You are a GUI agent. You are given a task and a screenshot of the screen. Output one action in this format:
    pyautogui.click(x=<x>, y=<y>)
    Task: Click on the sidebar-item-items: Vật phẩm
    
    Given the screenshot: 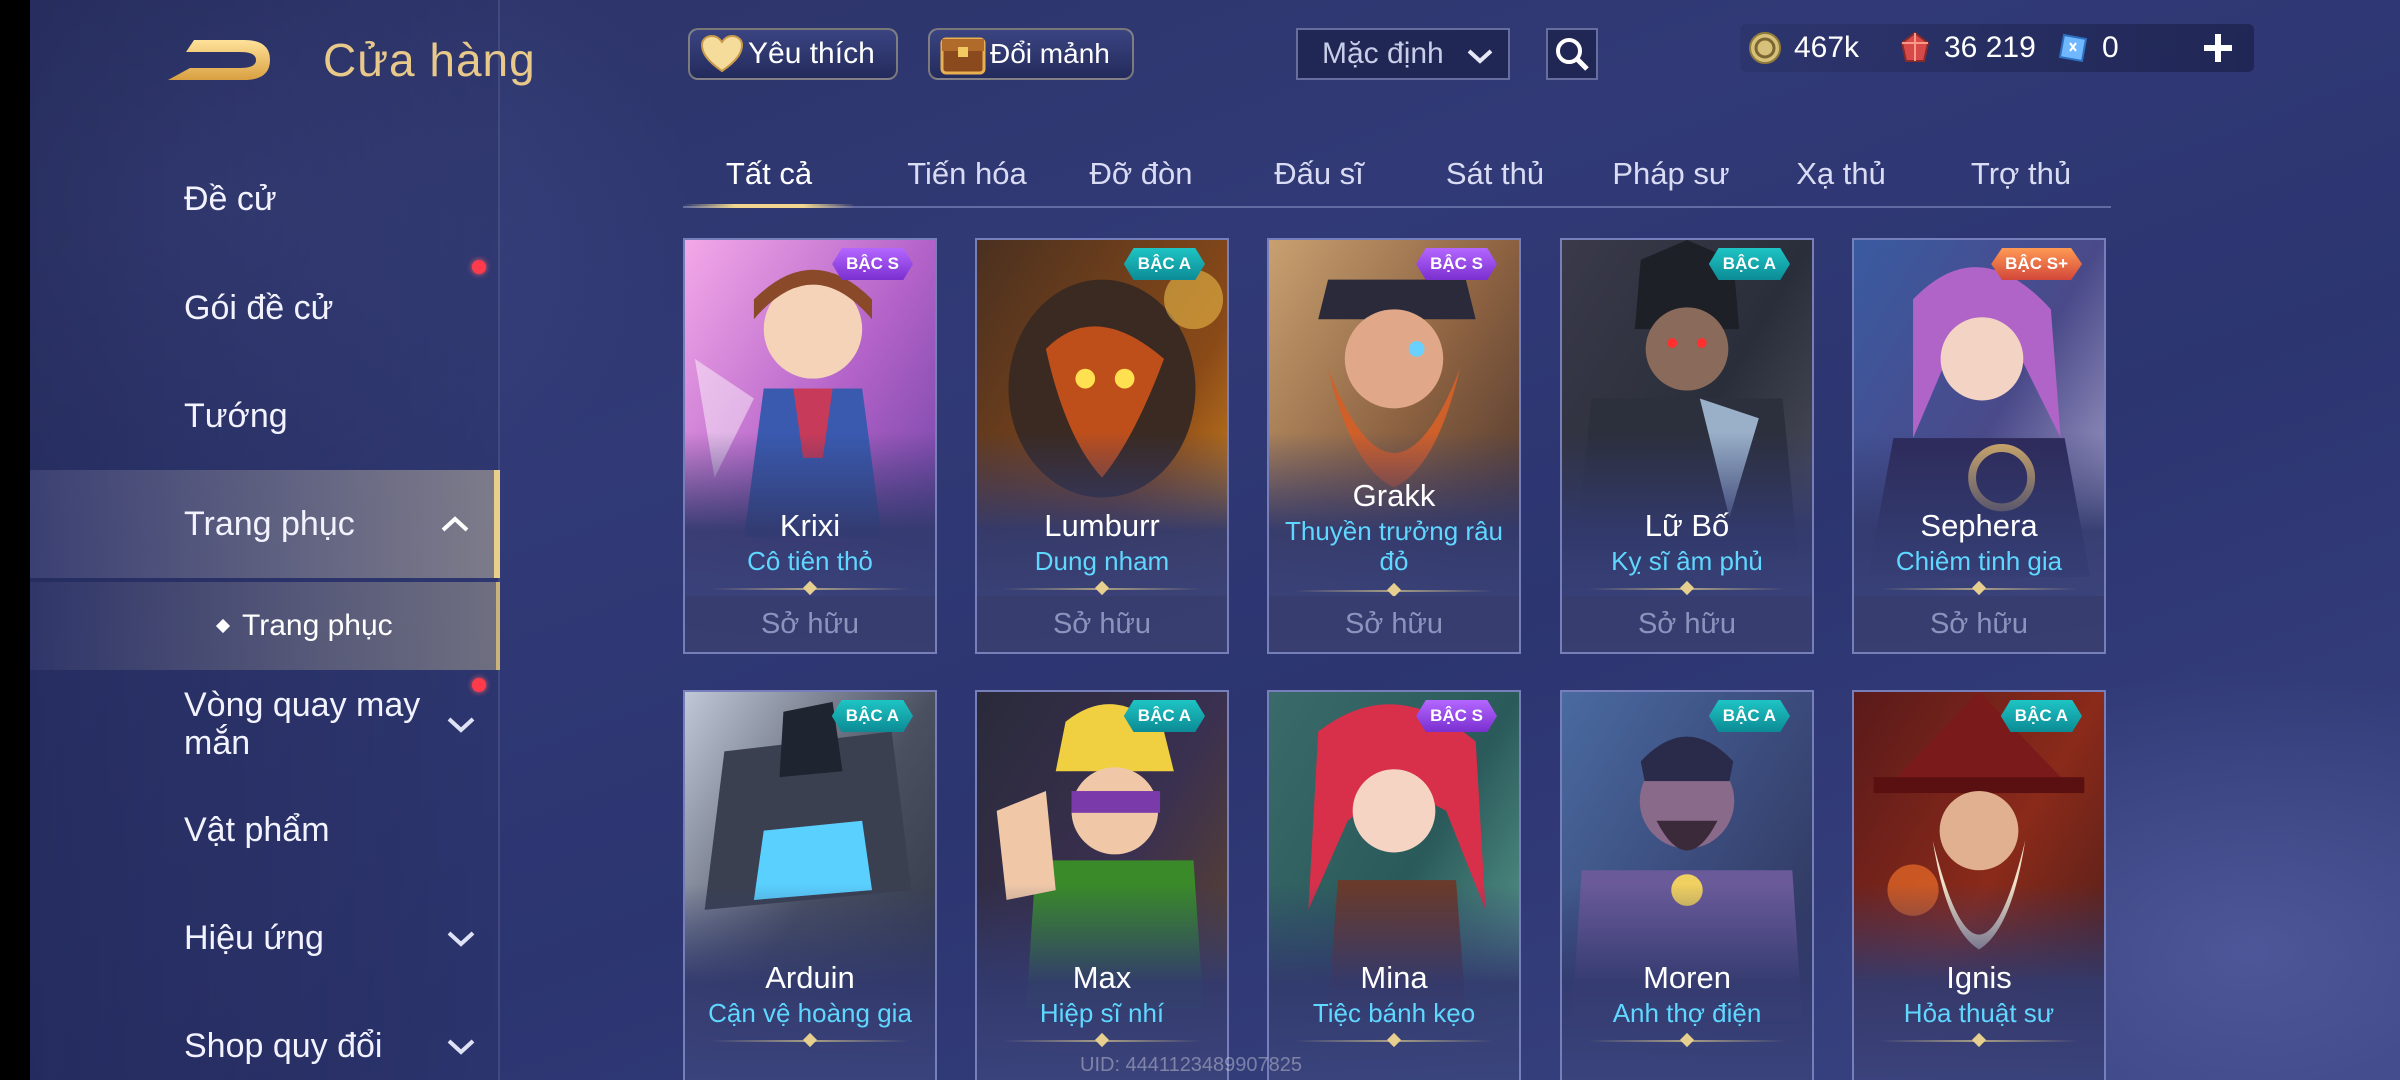 What is the action you would take?
    pyautogui.click(x=265, y=830)
    